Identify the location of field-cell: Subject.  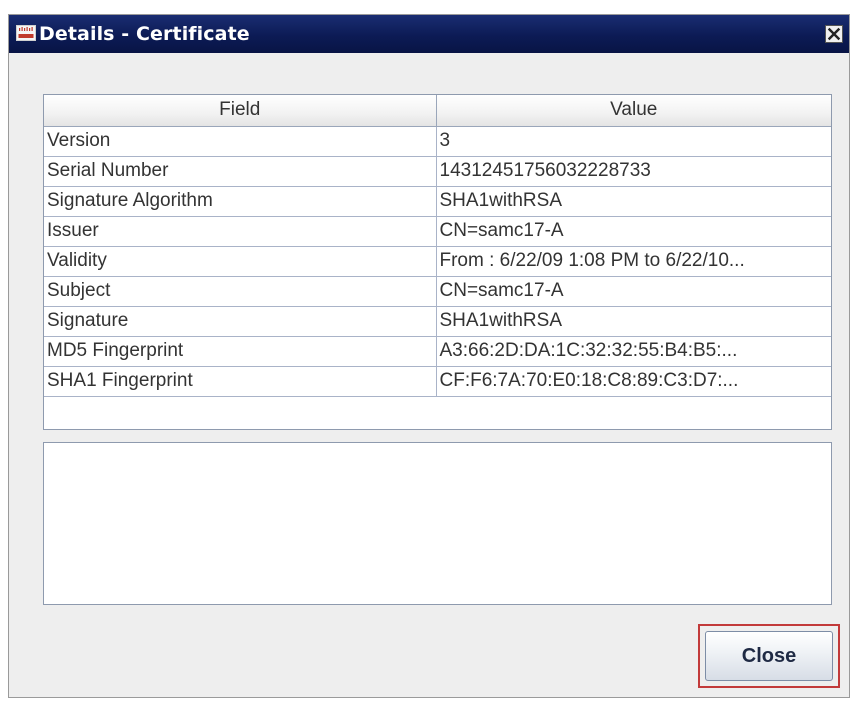
(240, 291).